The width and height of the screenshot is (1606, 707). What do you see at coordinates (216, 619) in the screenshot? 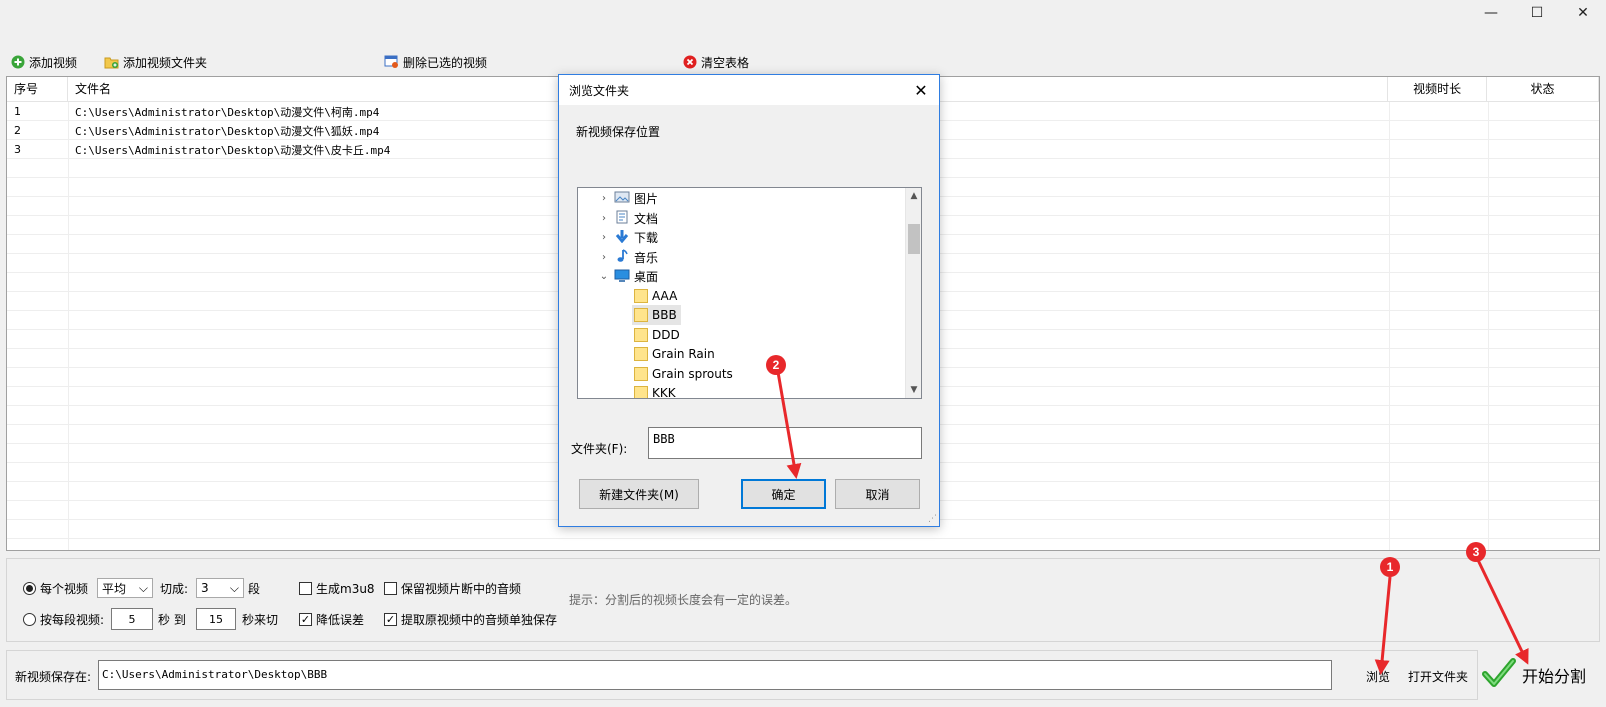
I see `seconds-to-input: 15` at bounding box center [216, 619].